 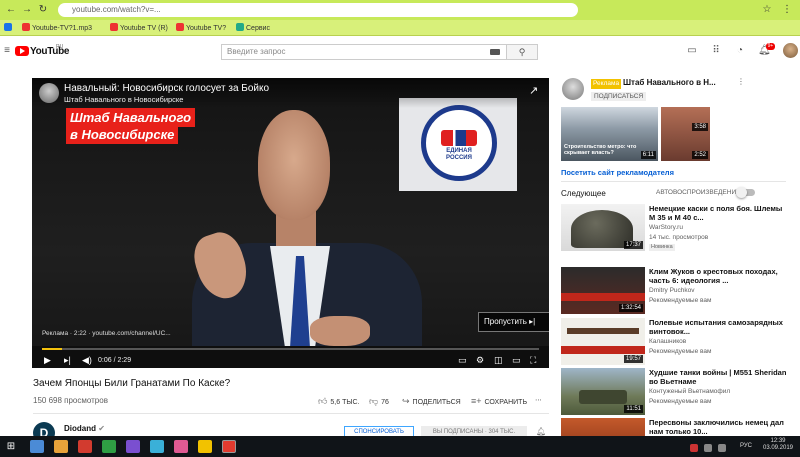 I want to click on forward-icon: →, so click(x=27, y=10).